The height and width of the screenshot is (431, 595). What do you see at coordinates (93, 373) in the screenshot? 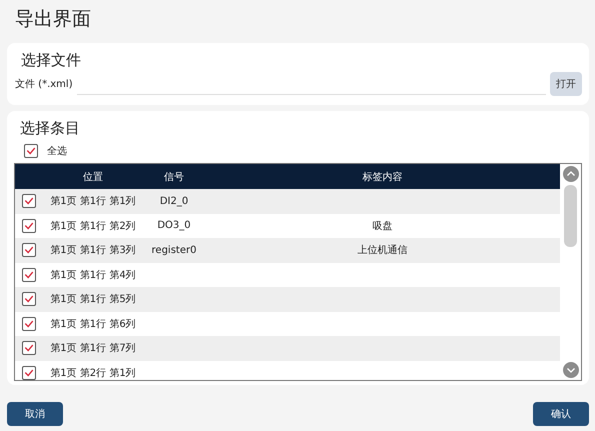
I see `table-cell: 第1页 第2行 第1列` at bounding box center [93, 373].